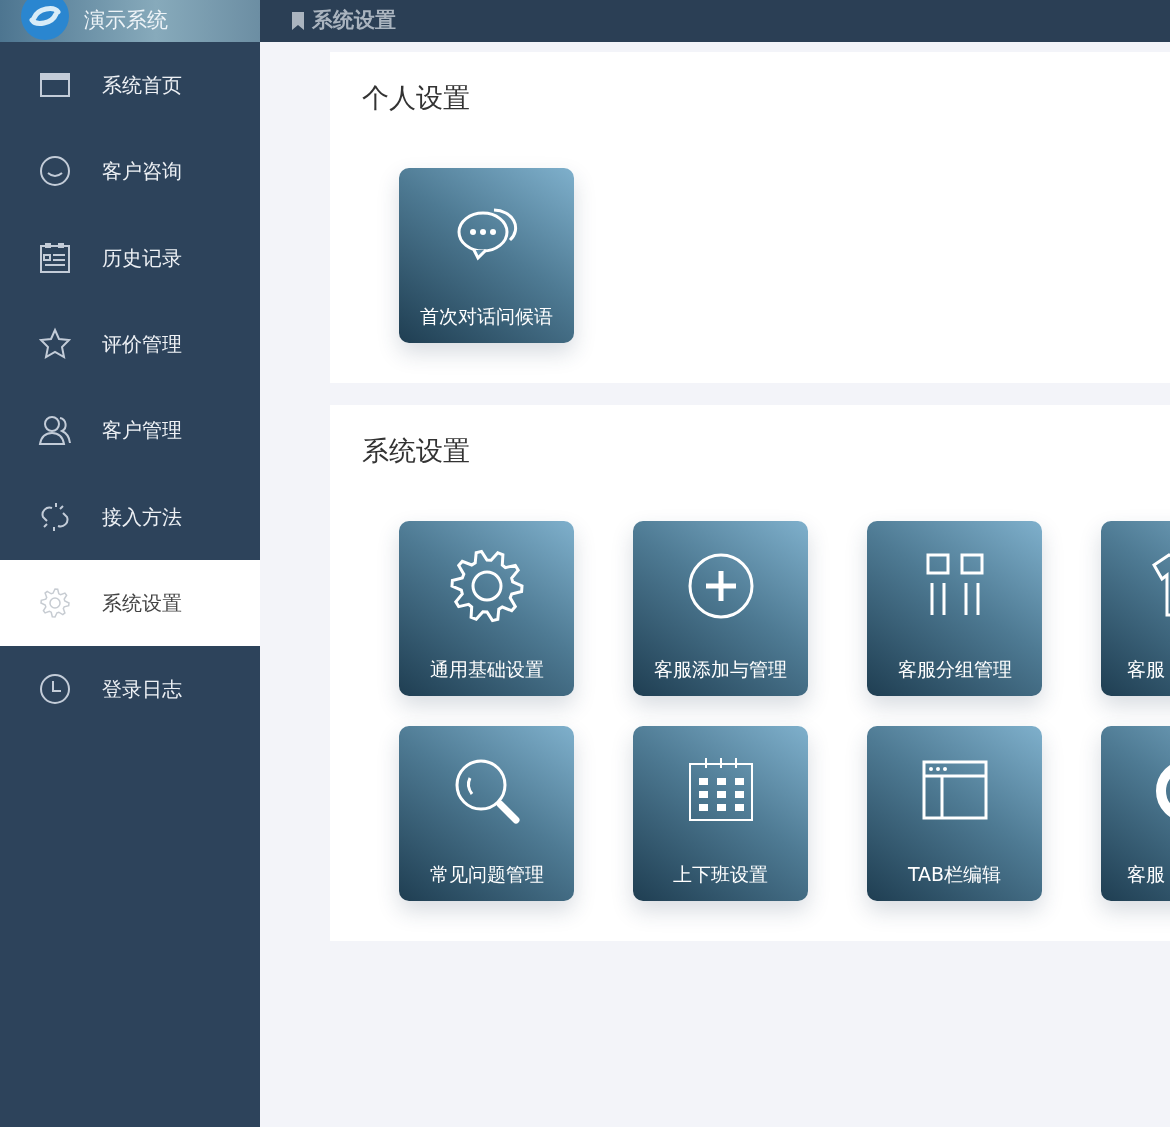 The height and width of the screenshot is (1127, 1170). What do you see at coordinates (416, 98) in the screenshot?
I see `section-title: 个人设置` at bounding box center [416, 98].